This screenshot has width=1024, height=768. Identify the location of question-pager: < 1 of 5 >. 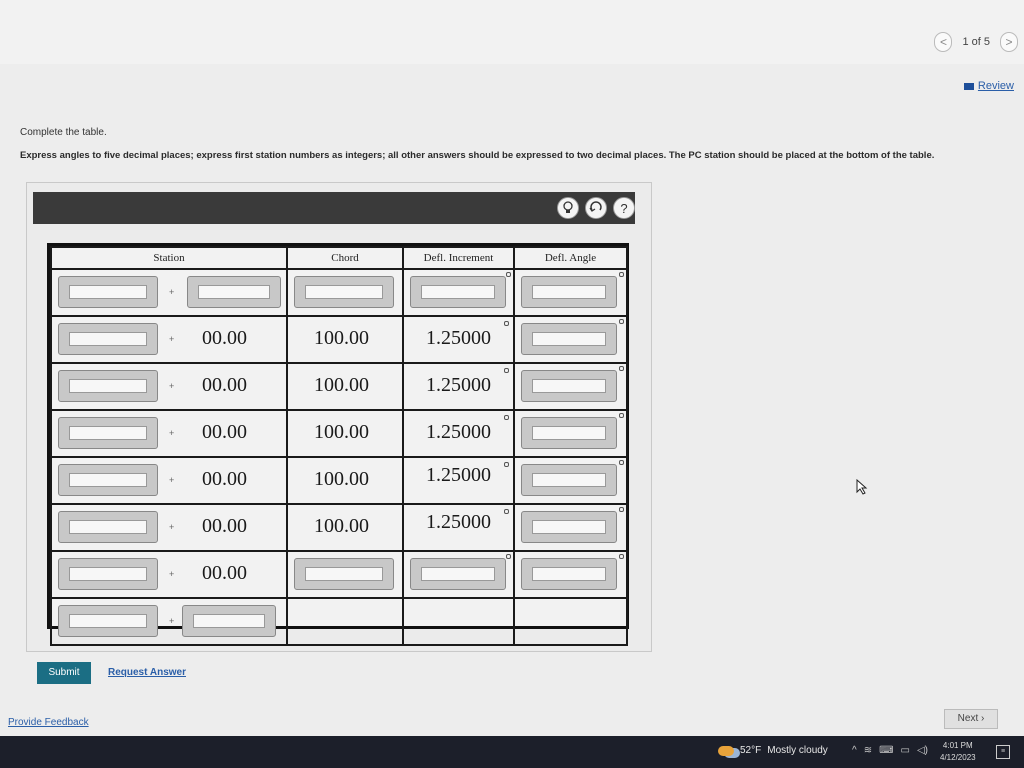
(976, 42).